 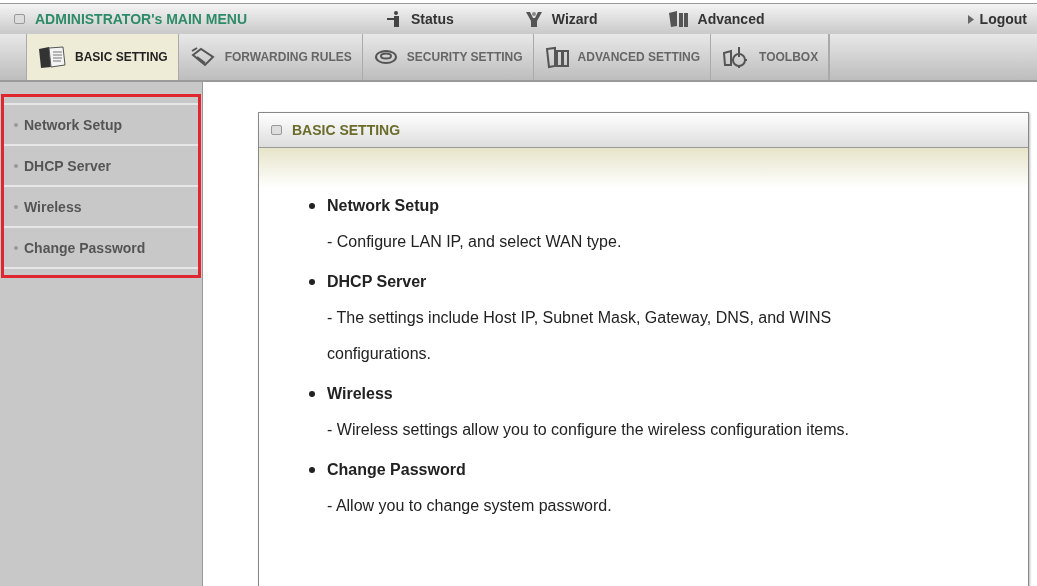 I want to click on panel-title: BASIC SETTING, so click(x=346, y=130).